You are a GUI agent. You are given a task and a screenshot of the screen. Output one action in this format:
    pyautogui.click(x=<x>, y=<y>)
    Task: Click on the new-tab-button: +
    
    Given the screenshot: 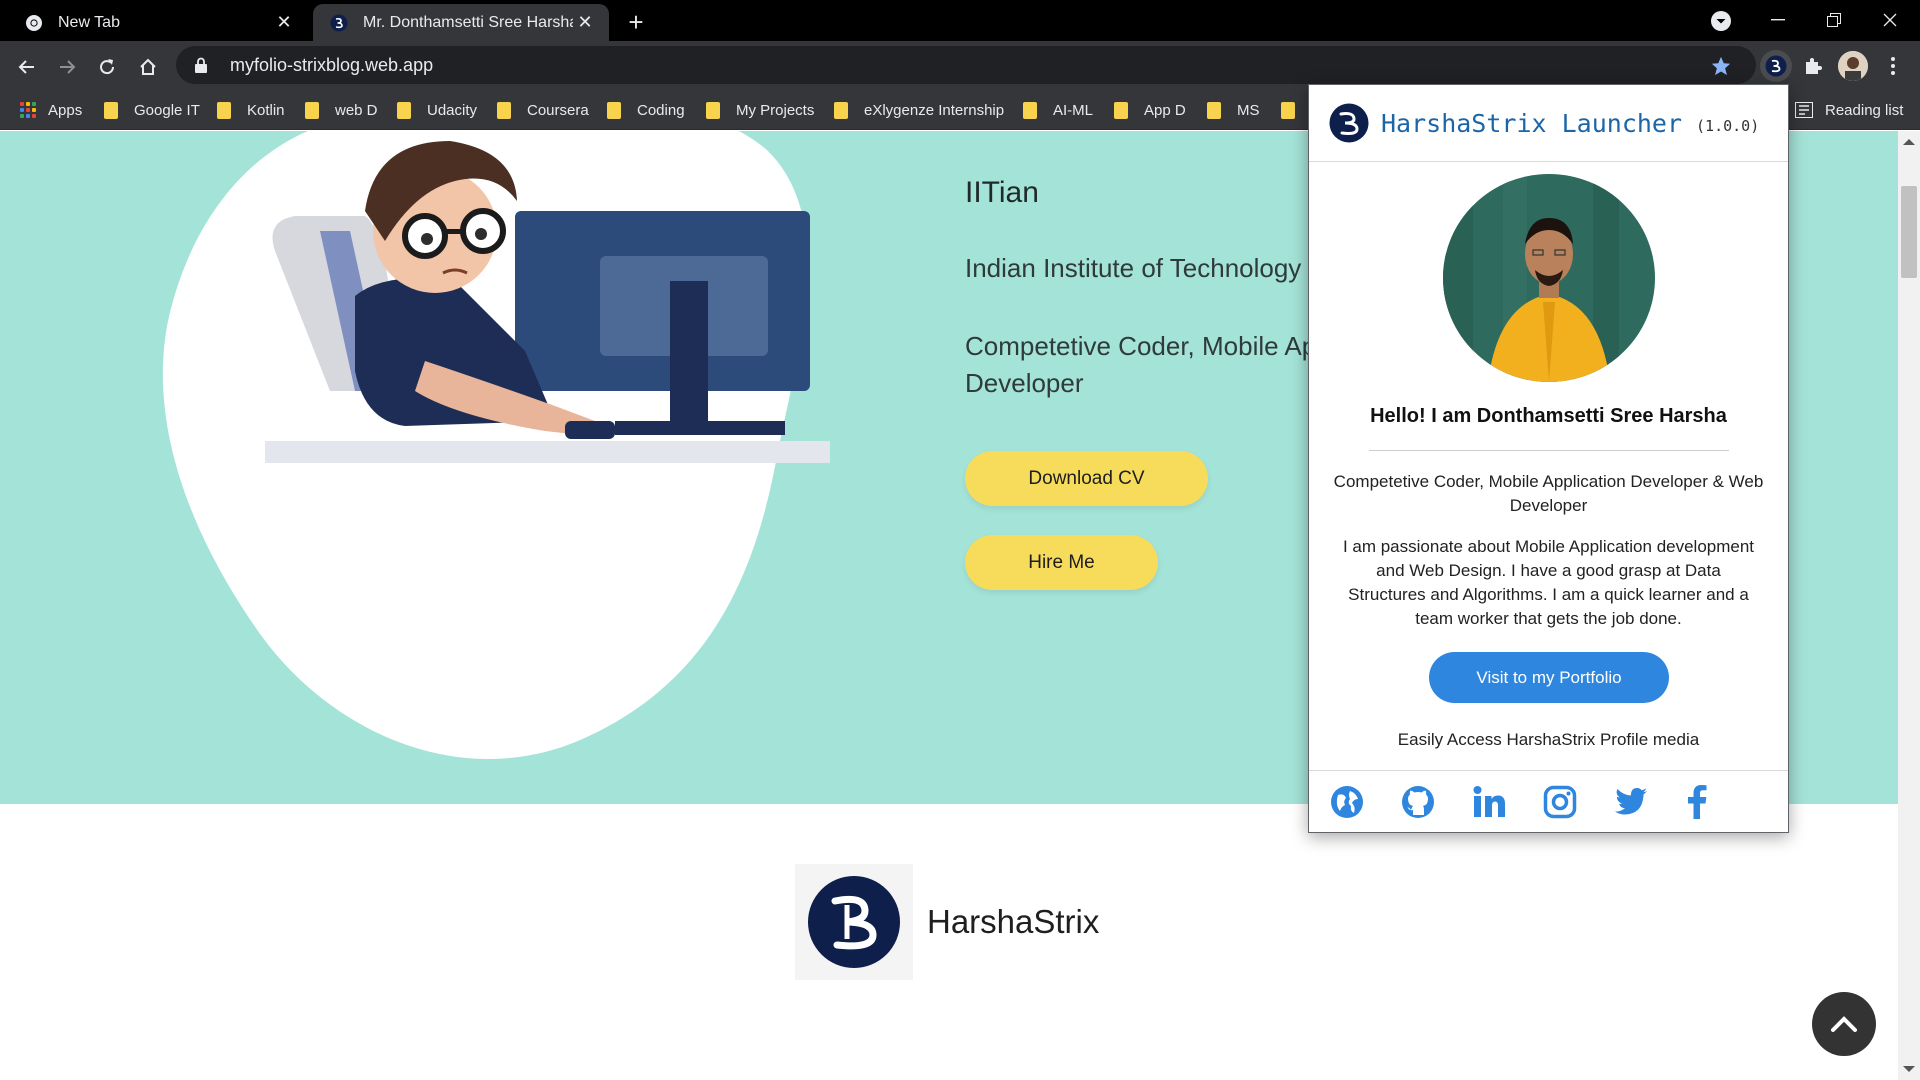 What is the action you would take?
    pyautogui.click(x=636, y=22)
    